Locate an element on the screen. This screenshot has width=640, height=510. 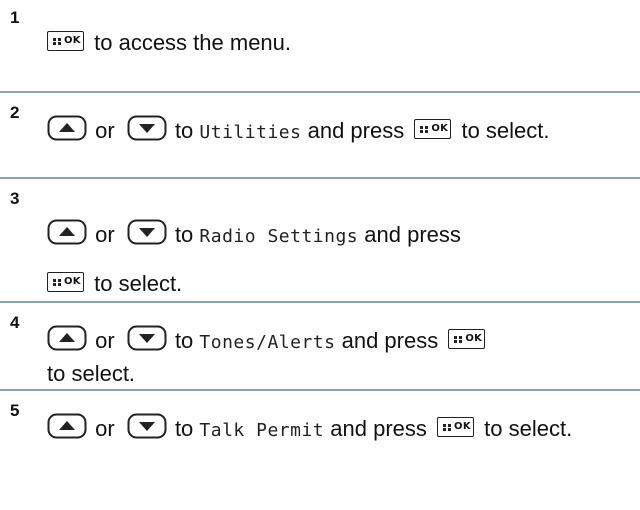
menu-item-name: Talk Permit is located at coordinates (262, 430).